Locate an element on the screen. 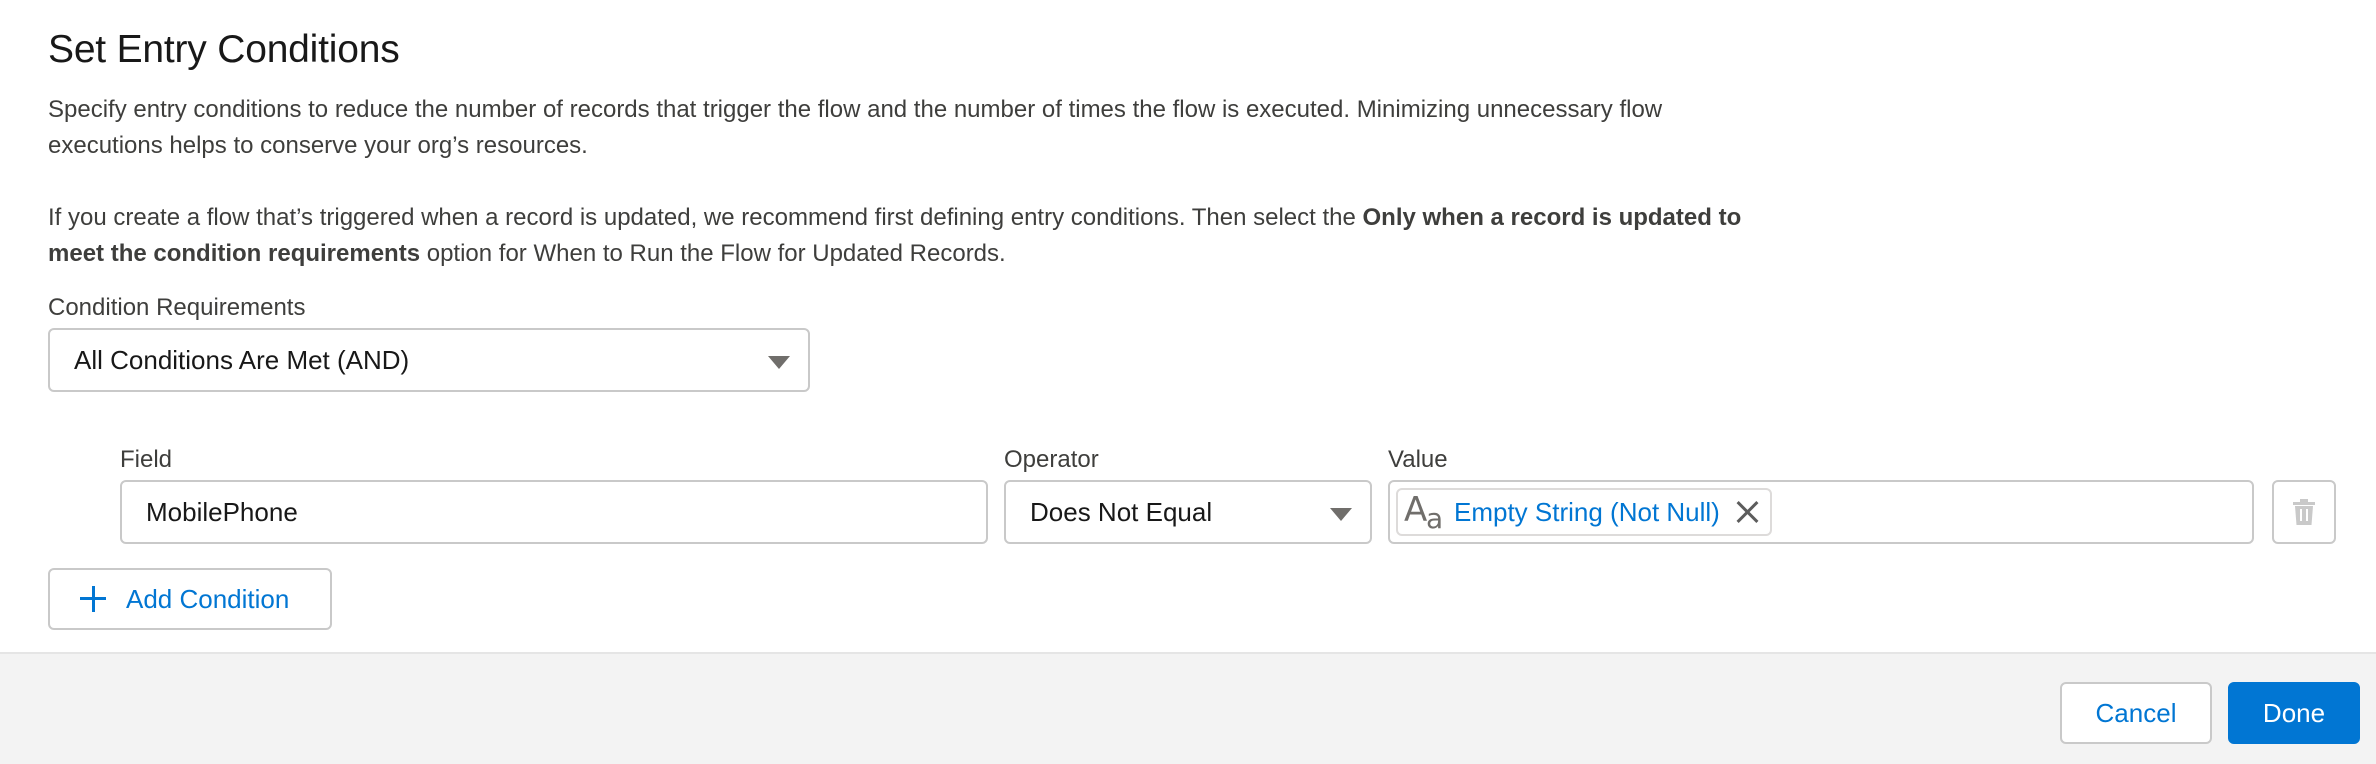 The image size is (2376, 764). dialog-footer: Cancel Done is located at coordinates (1188, 708).